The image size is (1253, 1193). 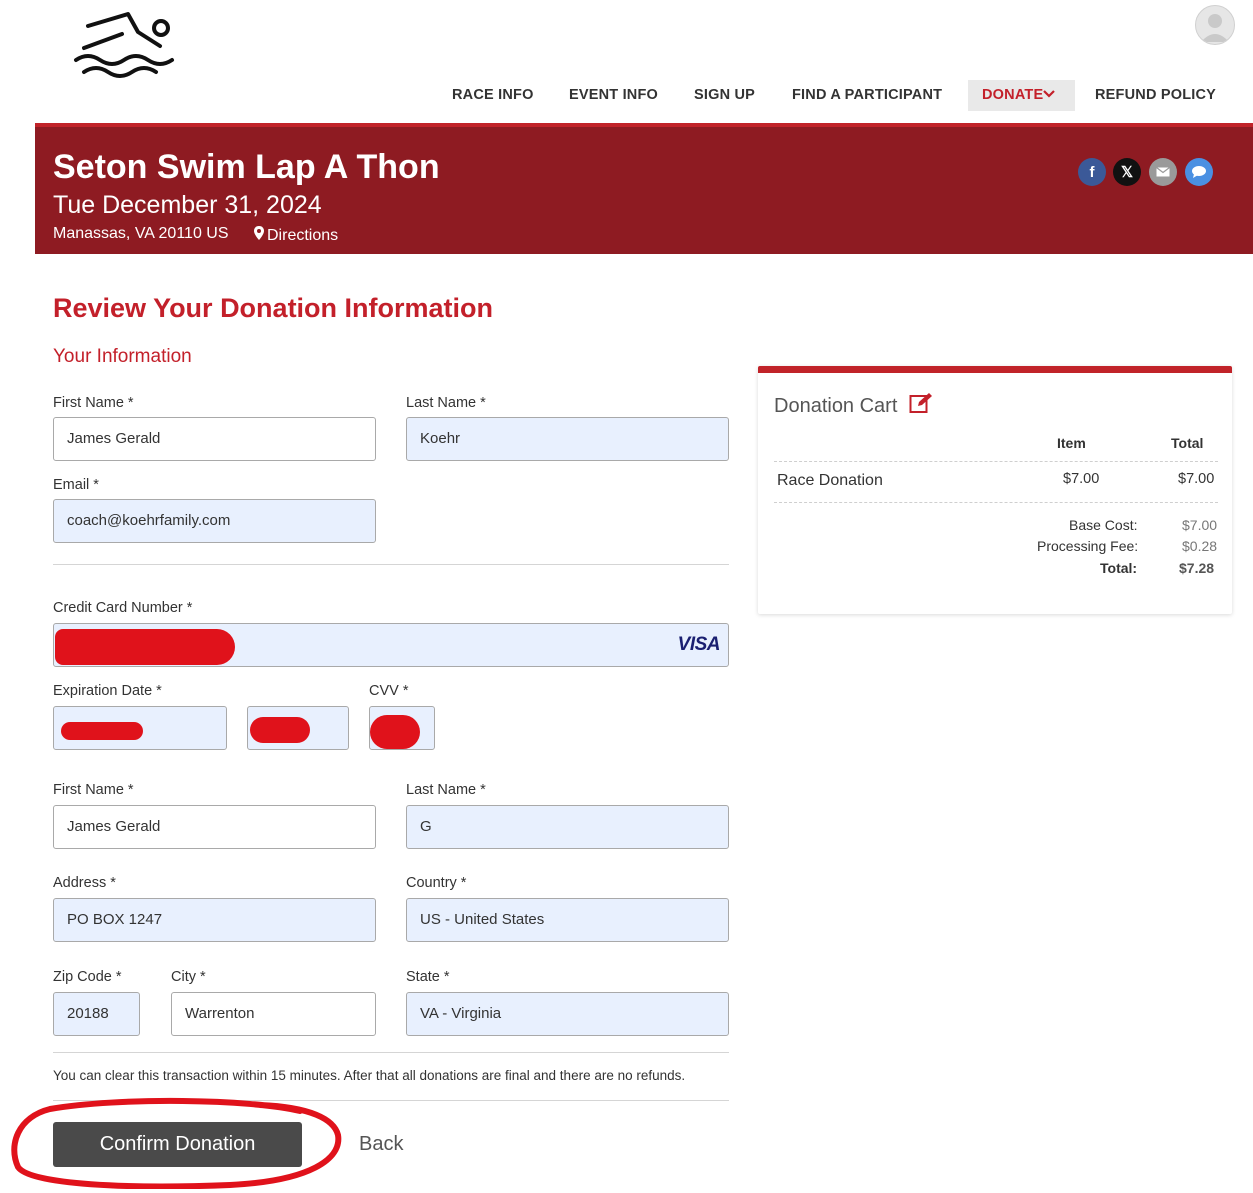 I want to click on cart-col-total: Total, so click(x=1187, y=443).